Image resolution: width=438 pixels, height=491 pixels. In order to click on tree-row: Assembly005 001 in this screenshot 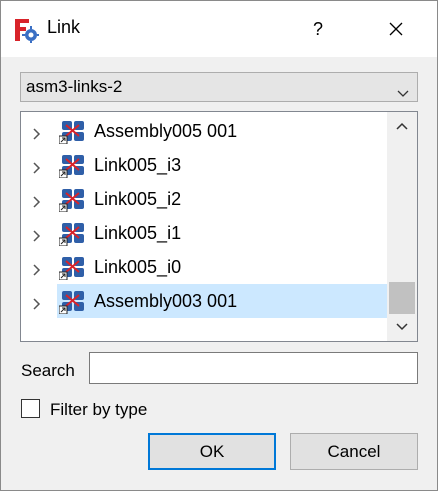, I will do `click(204, 131)`.